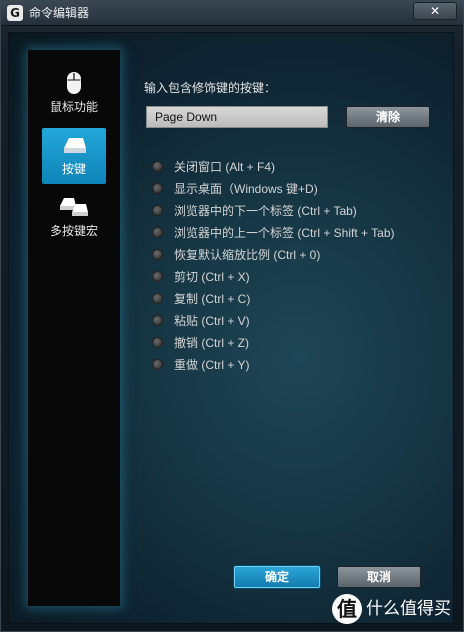 The width and height of the screenshot is (464, 632). I want to click on preset-option: 关闭窗口 (Alt + F4), so click(302, 167).